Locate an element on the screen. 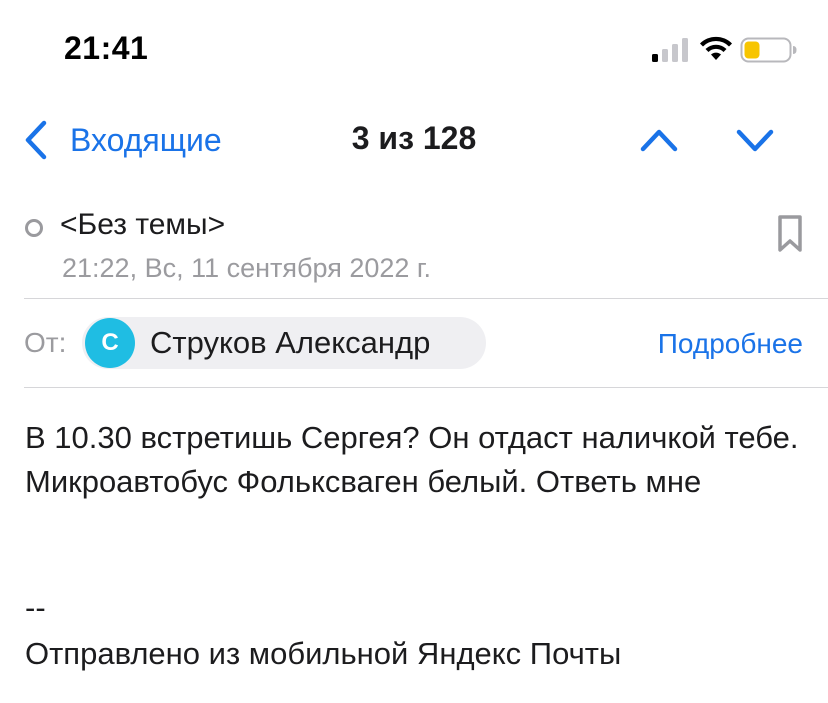  chevron-up-icon is located at coordinates (659, 140).